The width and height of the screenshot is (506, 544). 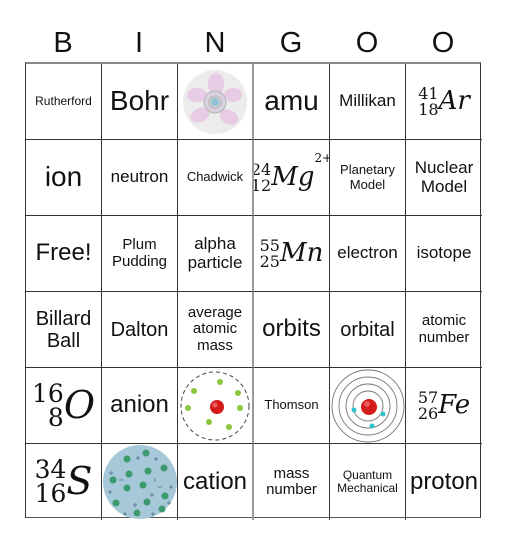 I want to click on bingo-cell: Planetary Model, so click(x=368, y=178).